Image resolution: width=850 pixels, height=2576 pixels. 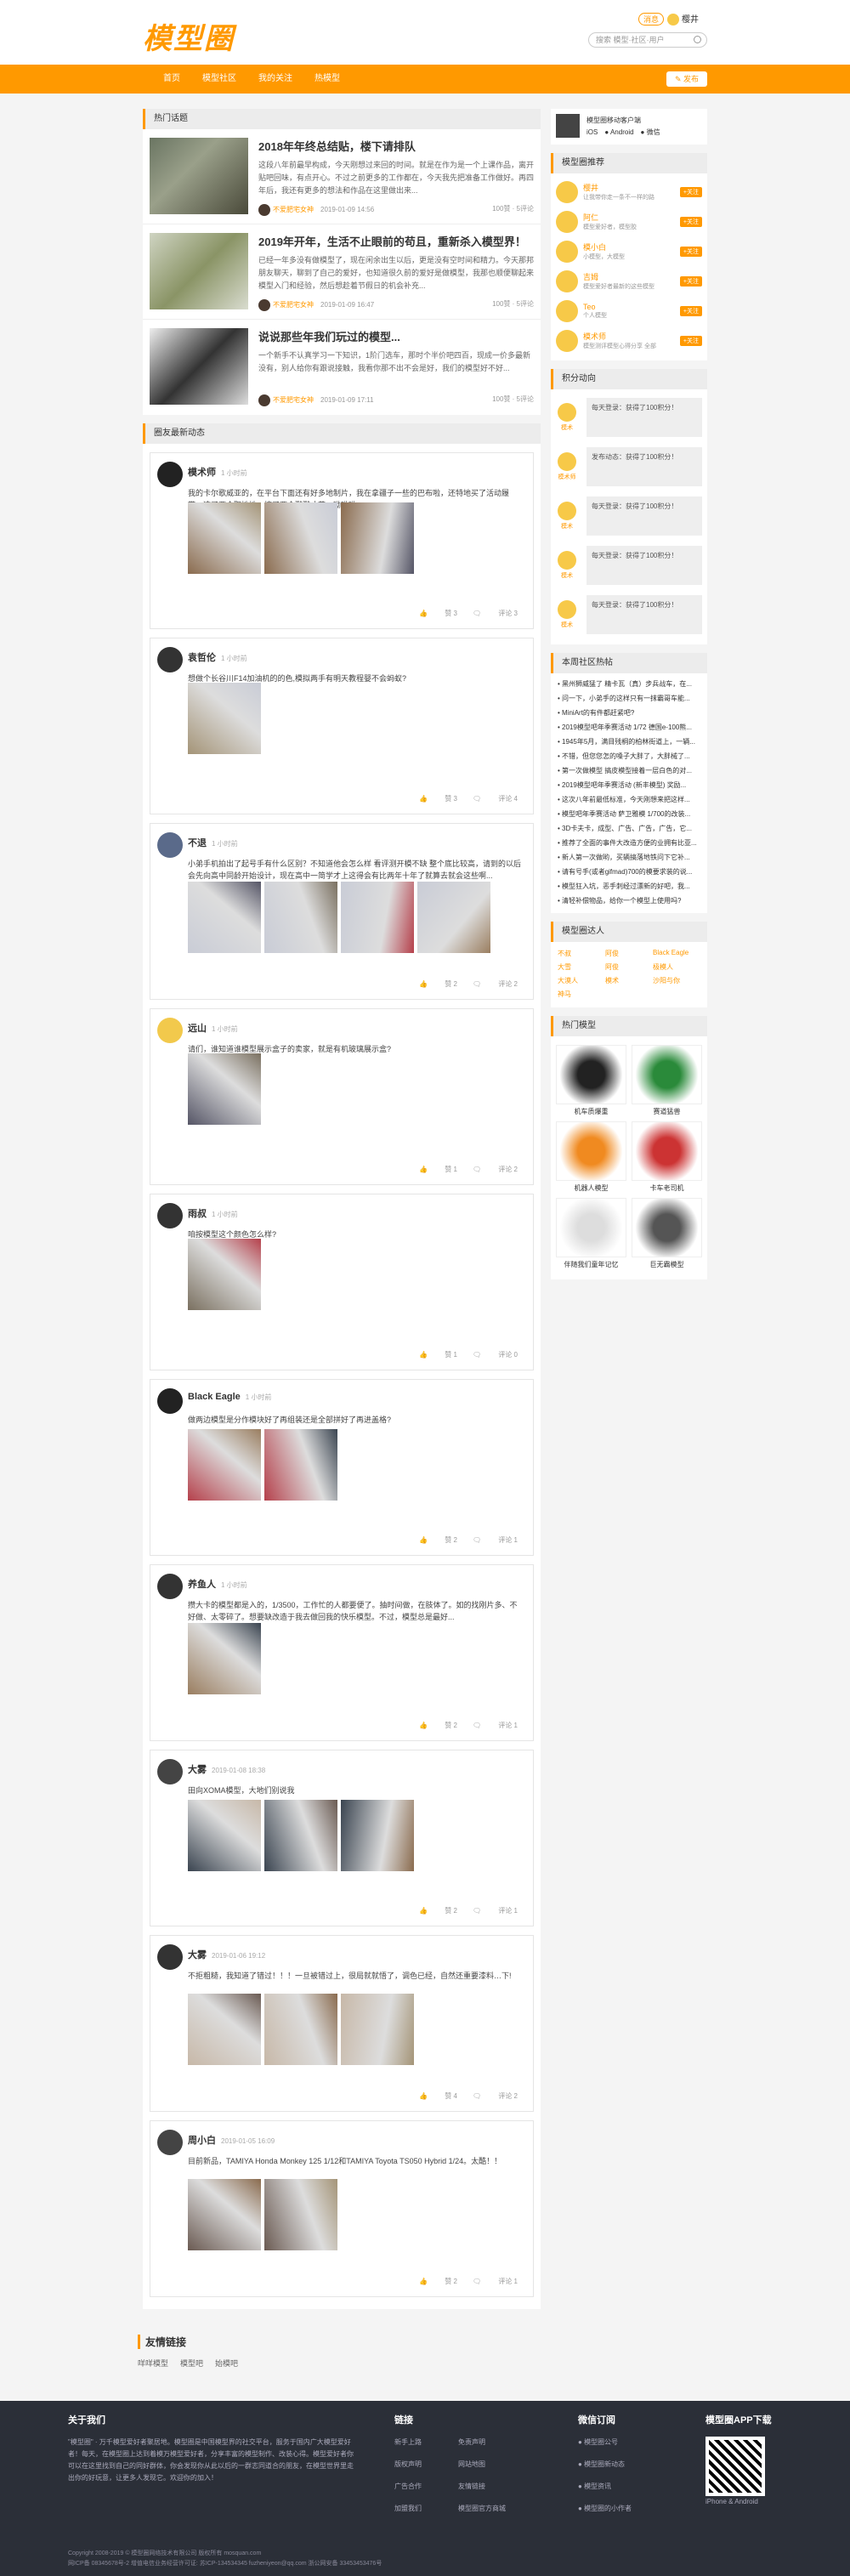 I want to click on model-card: 赛道猛兽, so click(x=667, y=1080).